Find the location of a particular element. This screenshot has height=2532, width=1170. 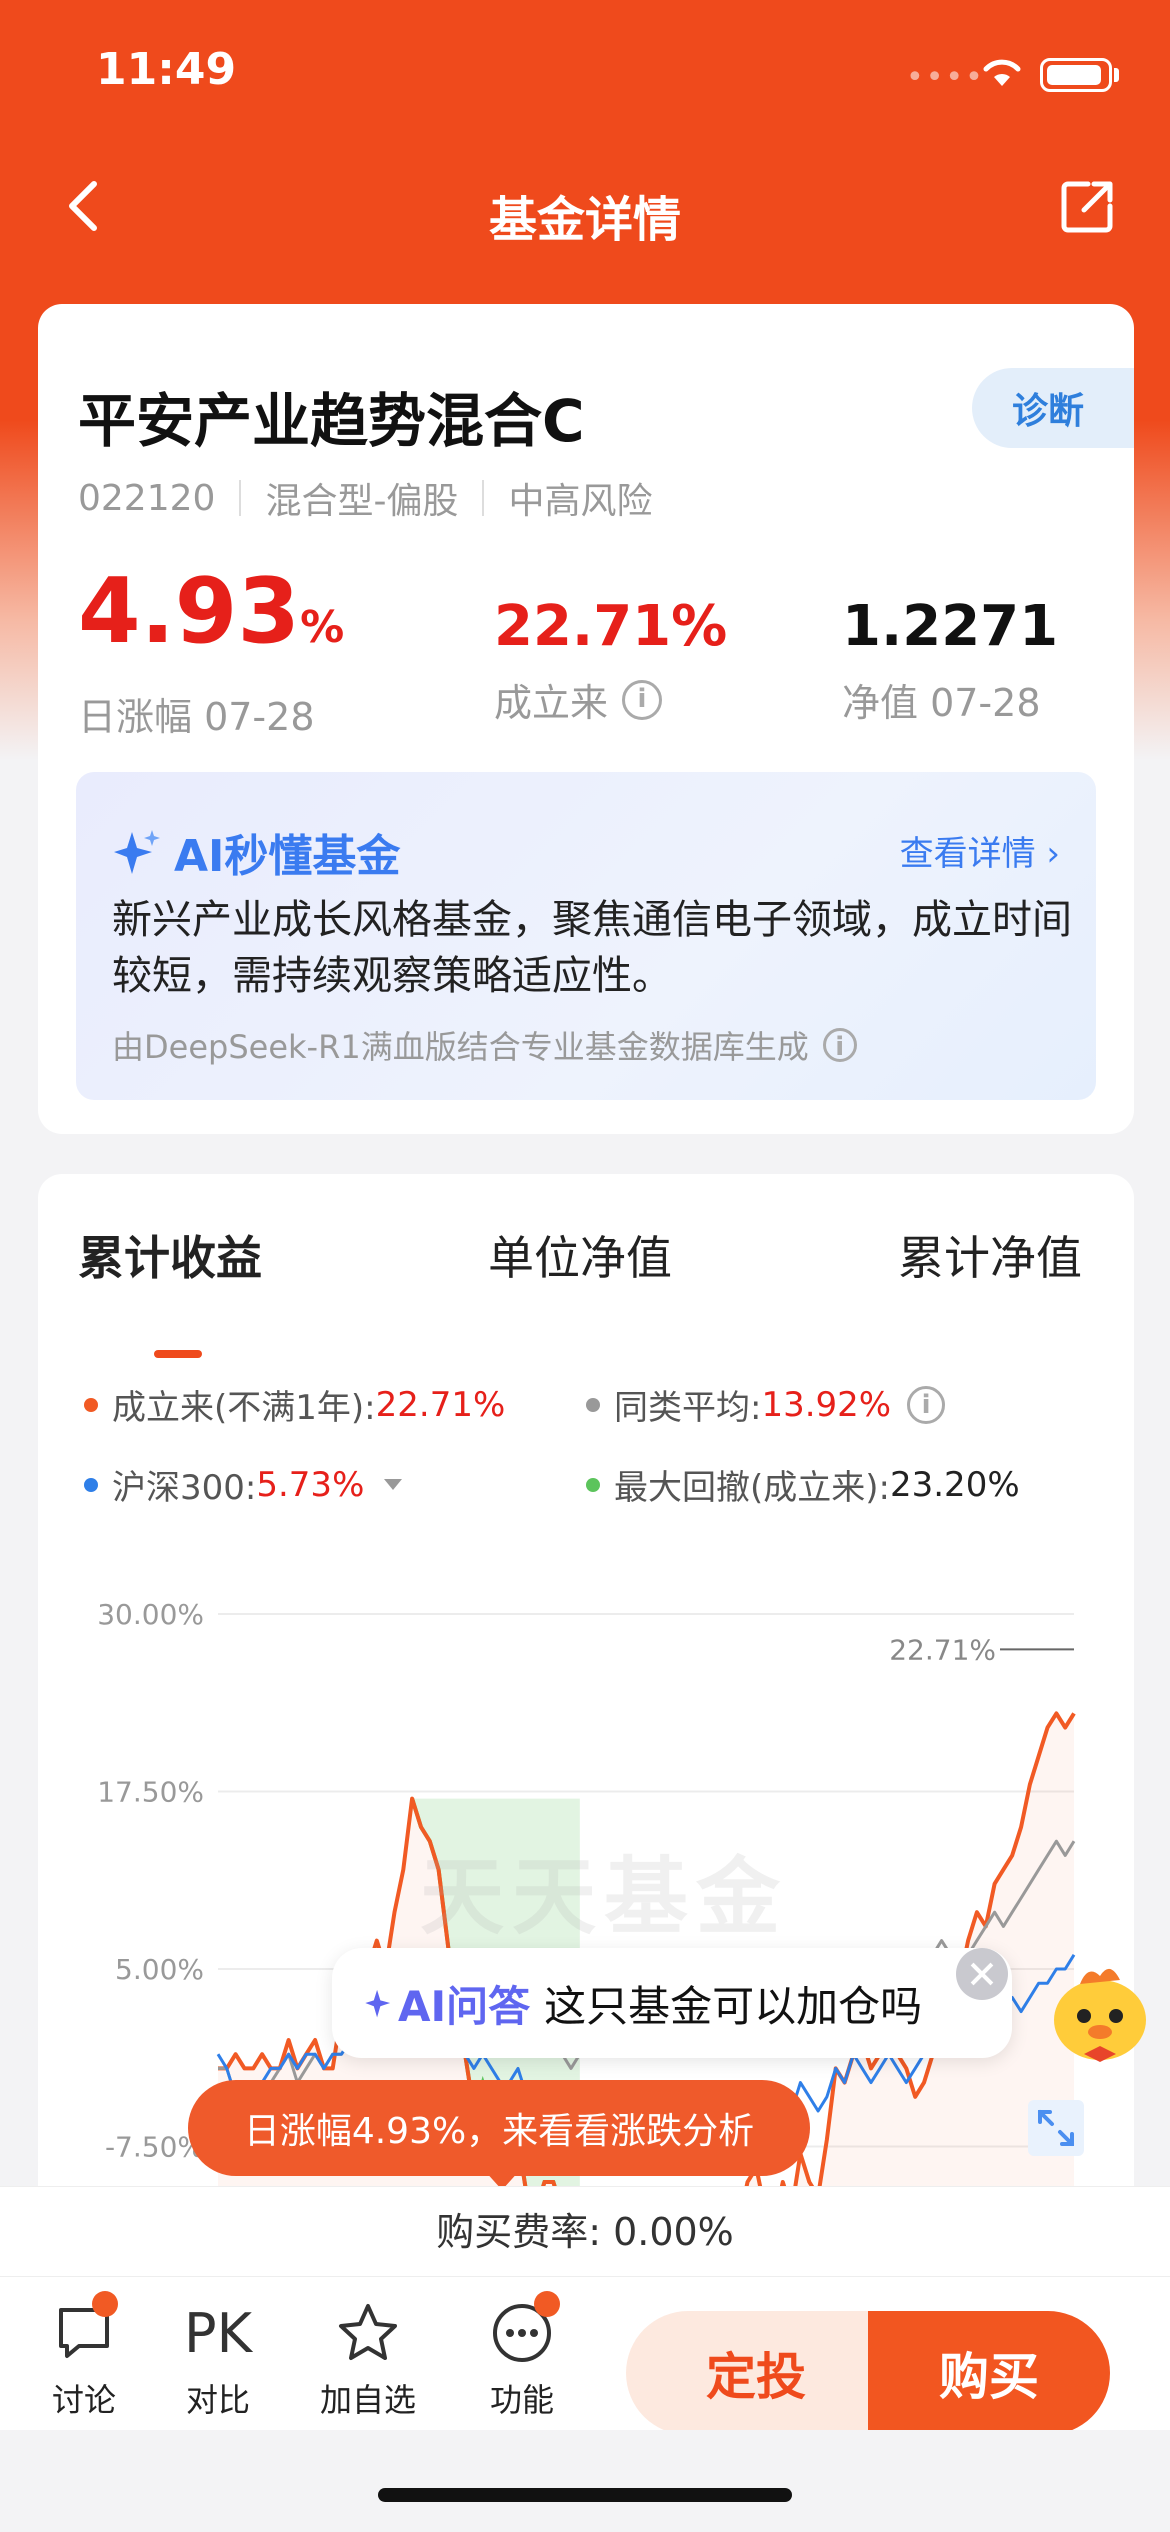

nav-bar: 基金详情 is located at coordinates (585, 210).